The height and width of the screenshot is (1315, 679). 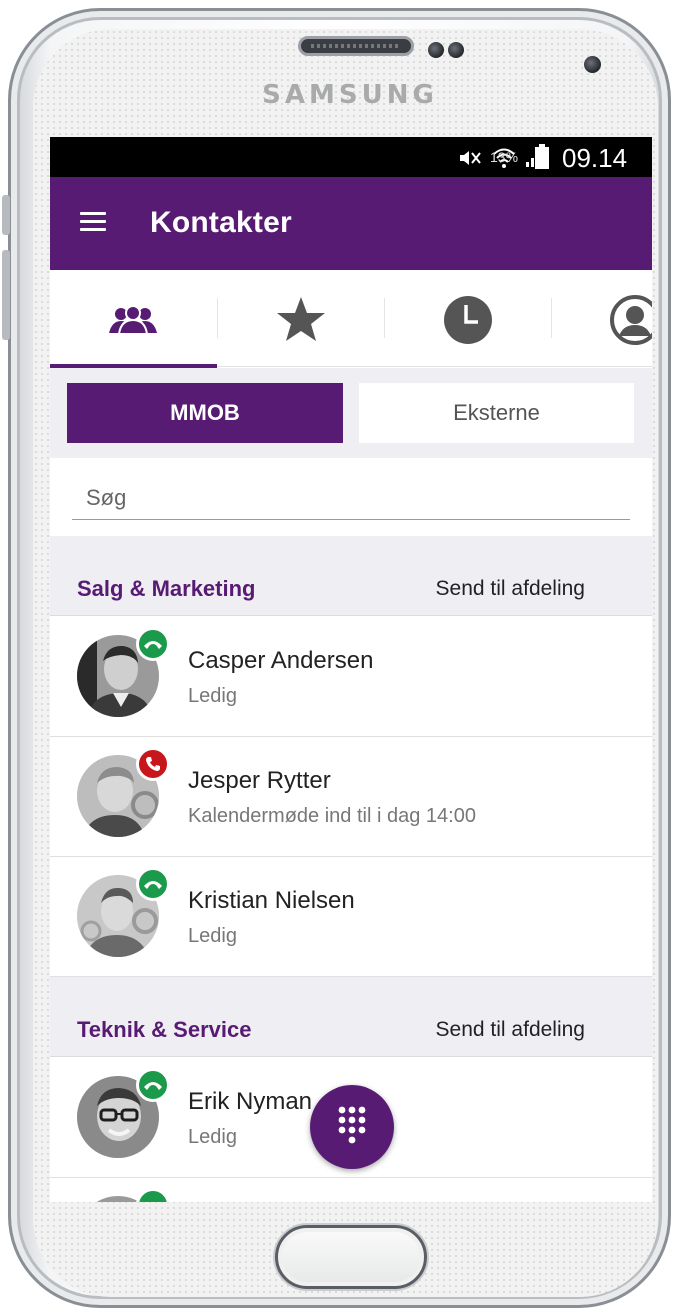 What do you see at coordinates (356, 46) in the screenshot?
I see `earpiece-speaker` at bounding box center [356, 46].